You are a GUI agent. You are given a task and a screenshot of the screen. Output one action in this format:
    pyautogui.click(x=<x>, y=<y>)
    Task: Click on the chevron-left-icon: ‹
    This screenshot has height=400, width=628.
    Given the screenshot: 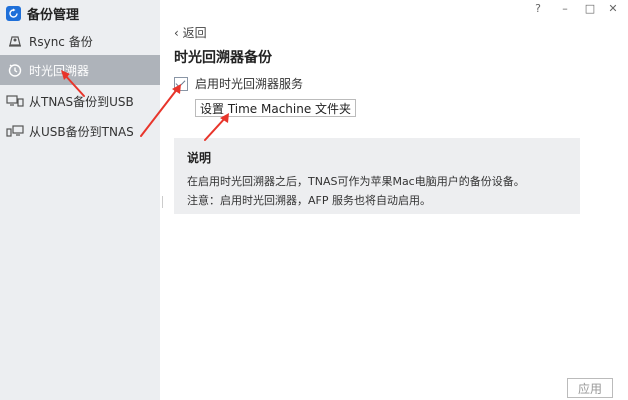 What is the action you would take?
    pyautogui.click(x=176, y=33)
    